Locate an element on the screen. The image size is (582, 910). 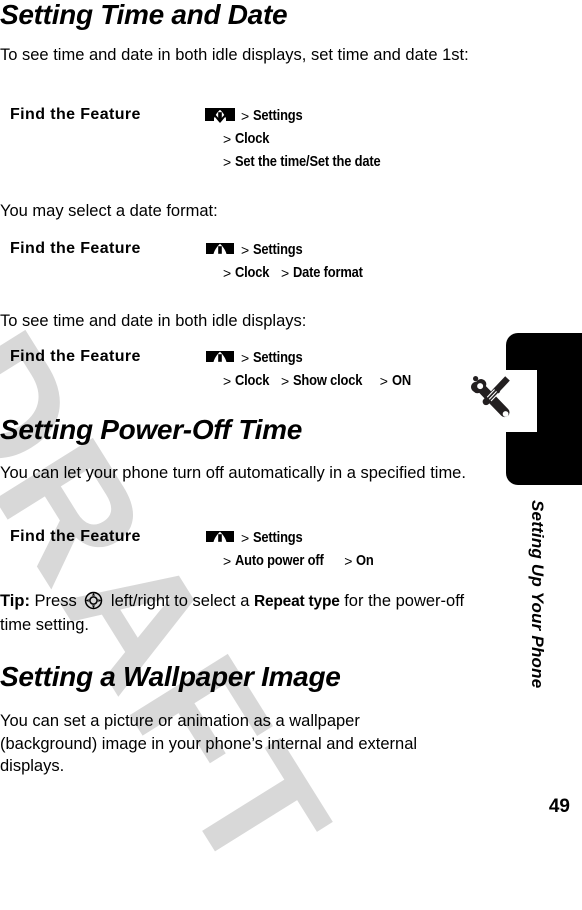
intro-paragraph-date-format: You may select a date format: is located at coordinates (109, 211).